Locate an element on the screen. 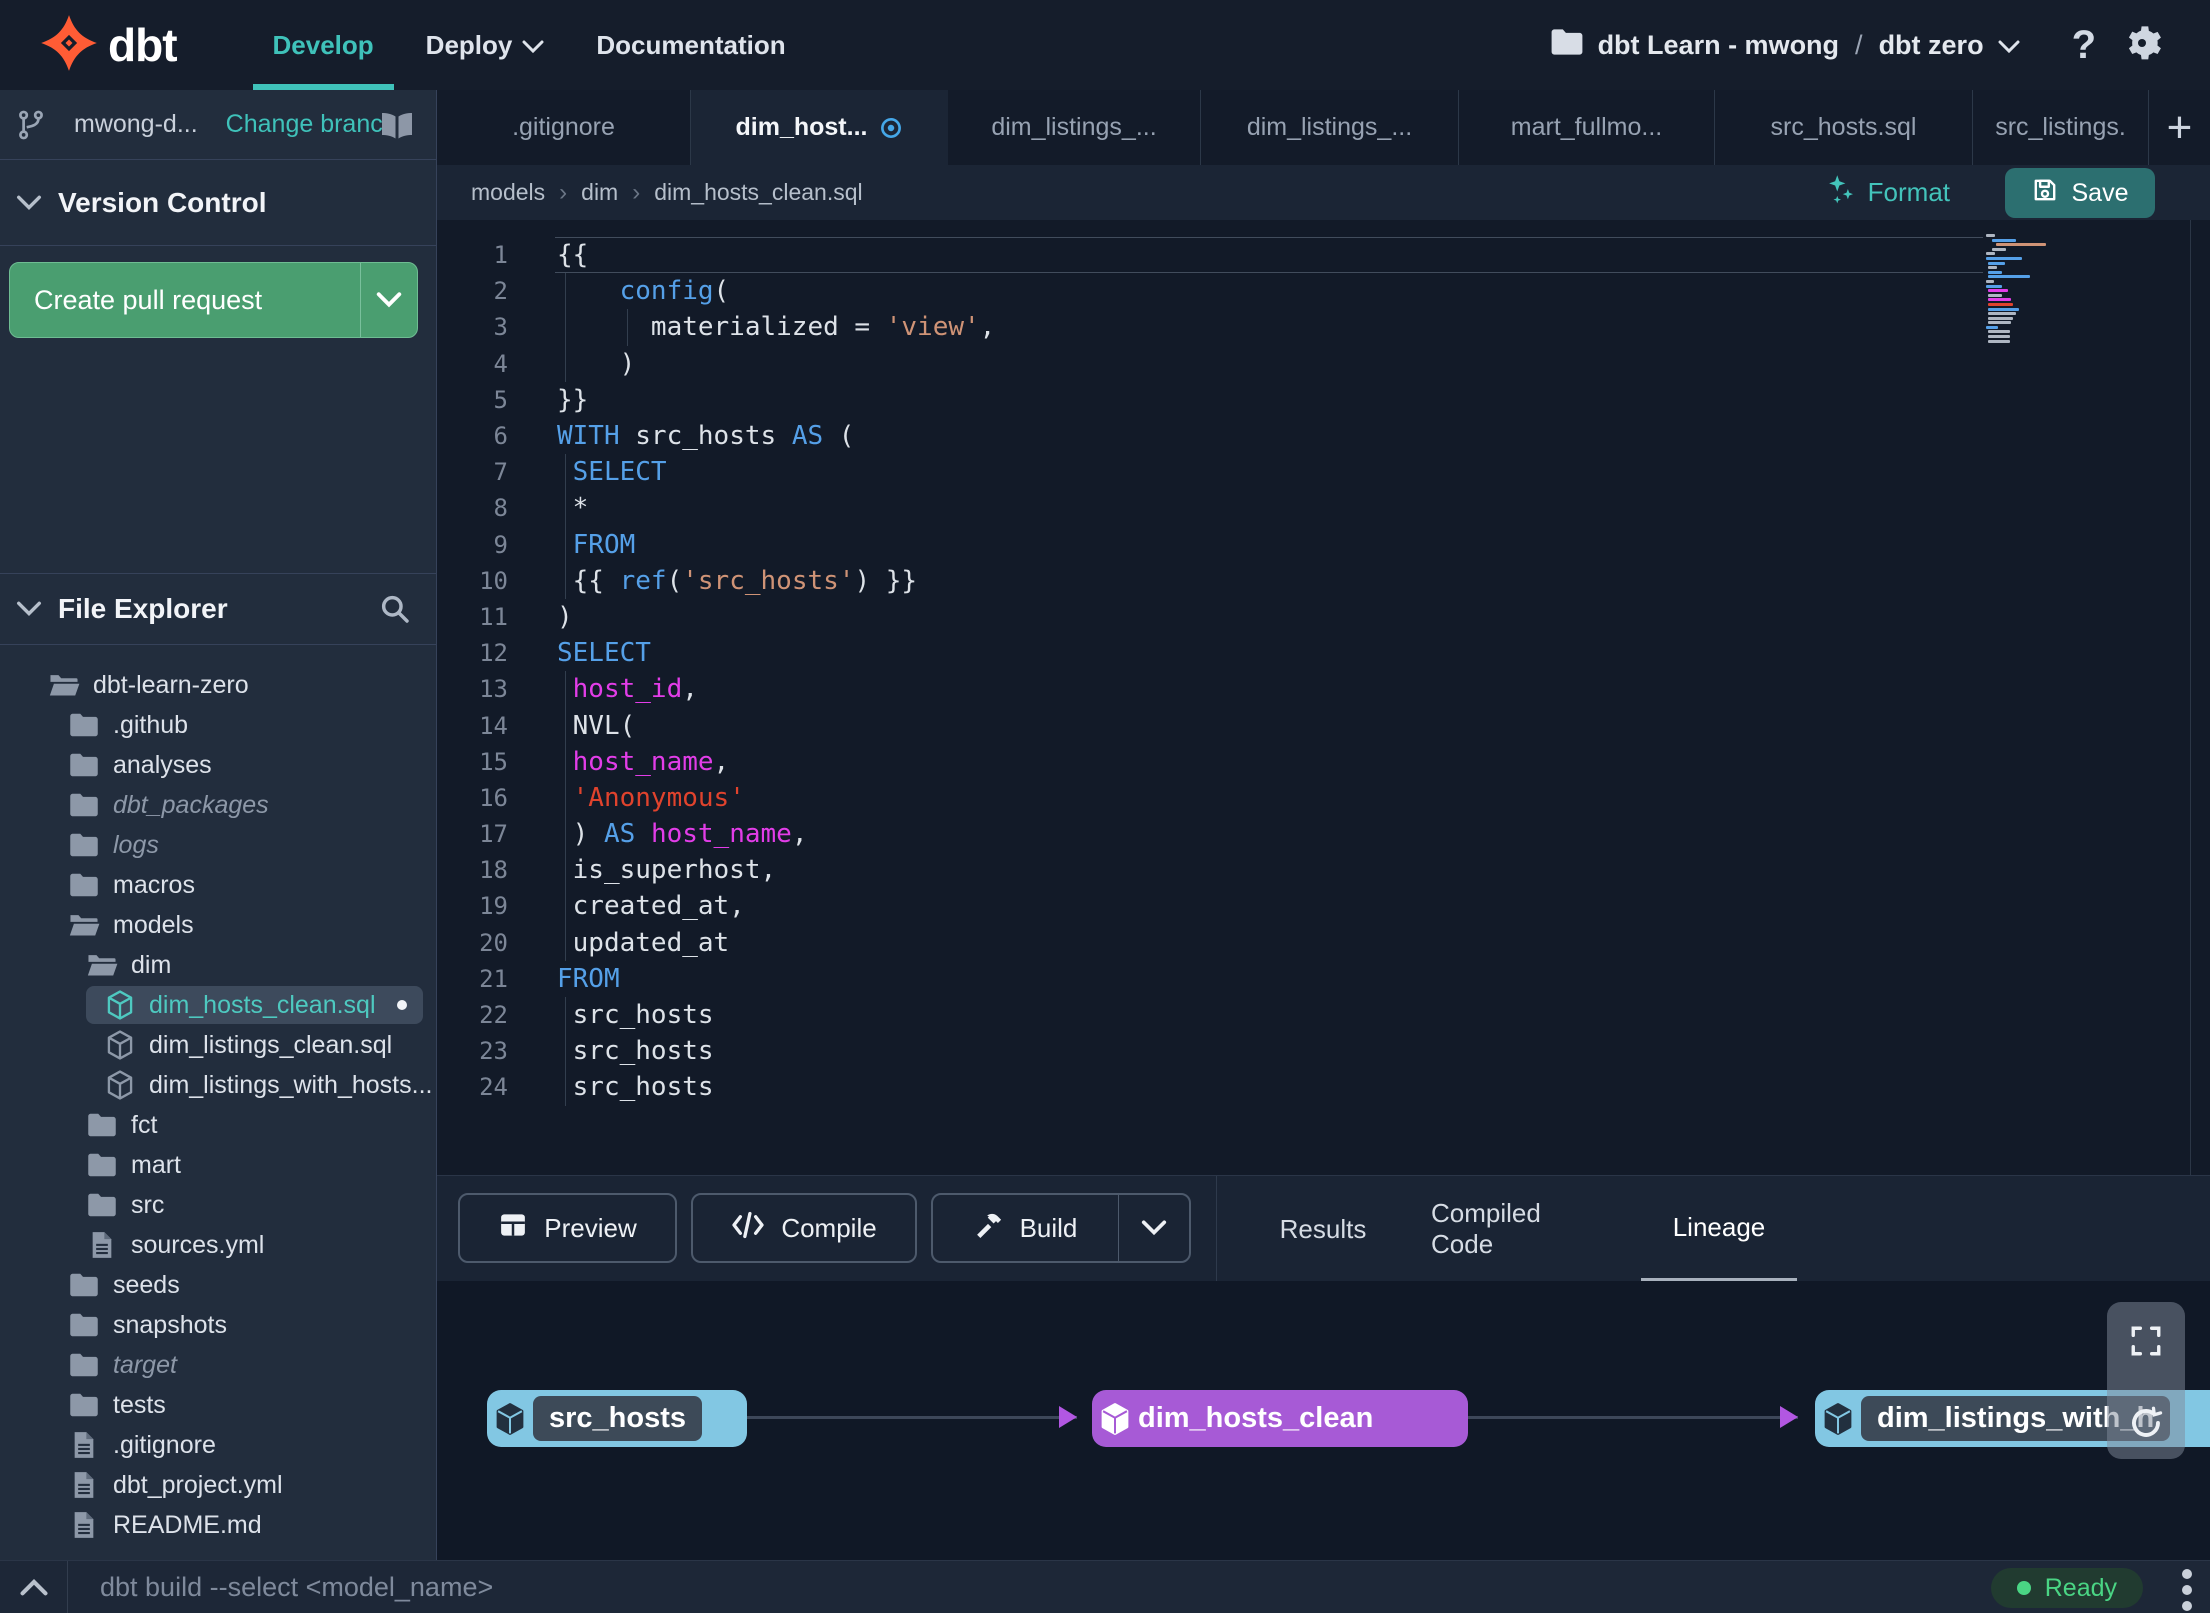  create-pull-request-label: Create pull request is located at coordinates (185, 300).